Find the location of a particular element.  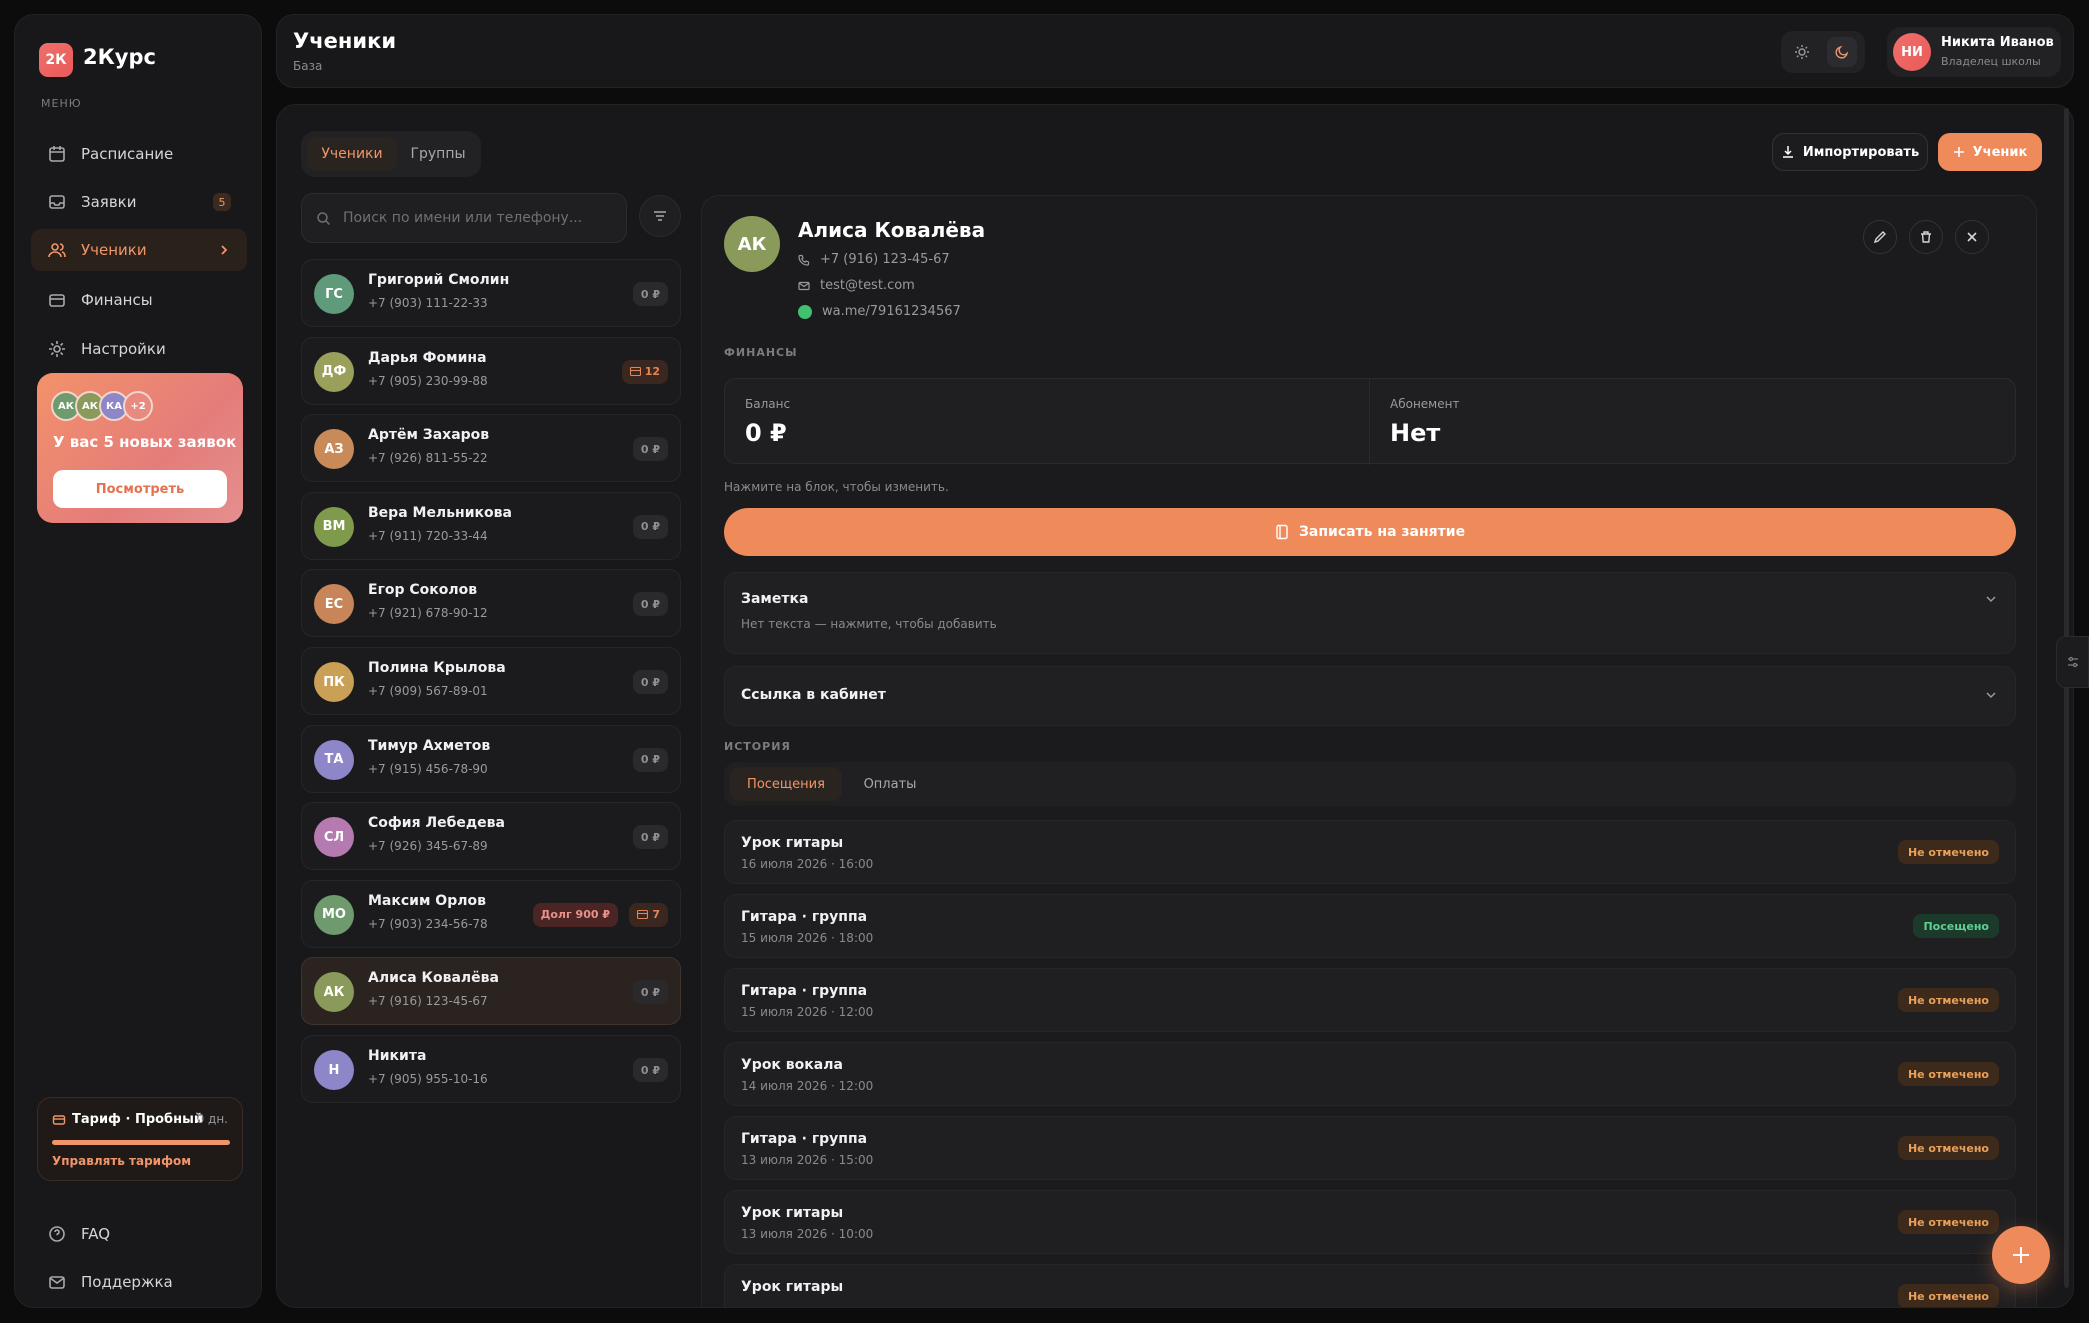

sidebar-item-support: Поддержка is located at coordinates (139, 1282).